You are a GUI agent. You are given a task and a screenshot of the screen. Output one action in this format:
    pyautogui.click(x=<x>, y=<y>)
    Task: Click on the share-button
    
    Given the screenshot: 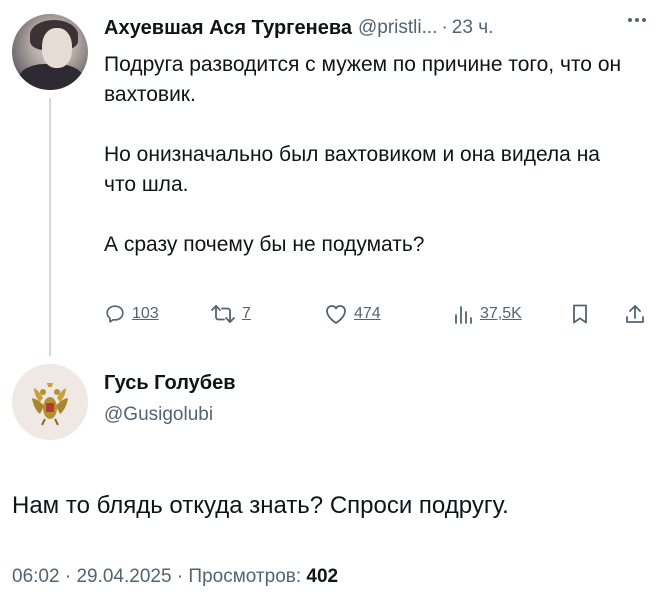 What is the action you would take?
    pyautogui.click(x=635, y=314)
    